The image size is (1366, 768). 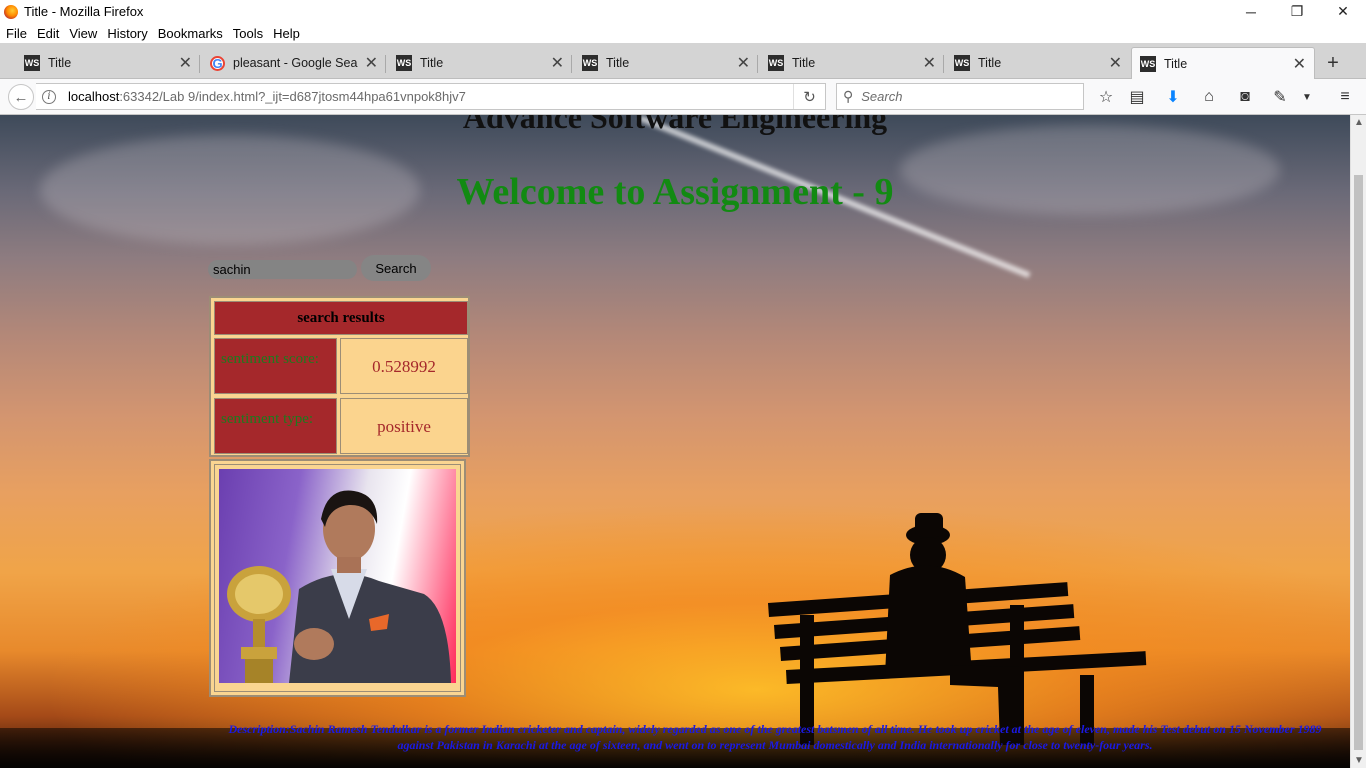 What do you see at coordinates (1245, 97) in the screenshot?
I see `pocket-icon: ◙` at bounding box center [1245, 97].